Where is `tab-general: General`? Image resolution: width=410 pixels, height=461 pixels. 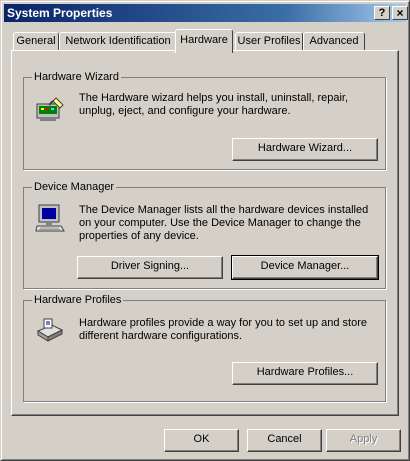
tab-general: General is located at coordinates (36, 41).